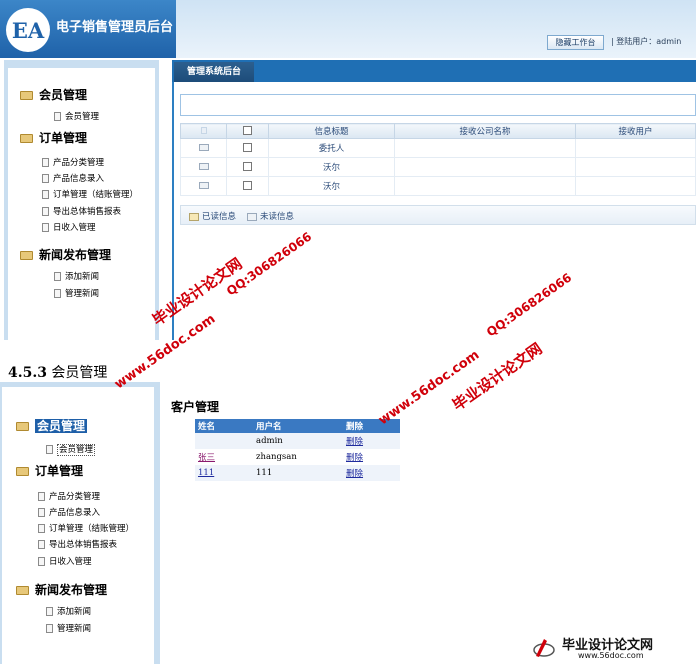 This screenshot has width=696, height=664. Describe the element at coordinates (206, 458) in the screenshot. I see `customer-name-link: 张三` at that location.